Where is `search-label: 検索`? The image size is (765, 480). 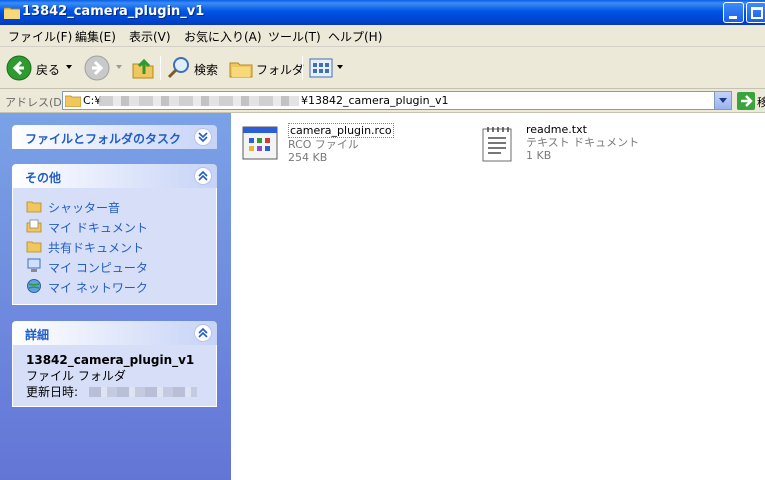 search-label: 検索 is located at coordinates (206, 70).